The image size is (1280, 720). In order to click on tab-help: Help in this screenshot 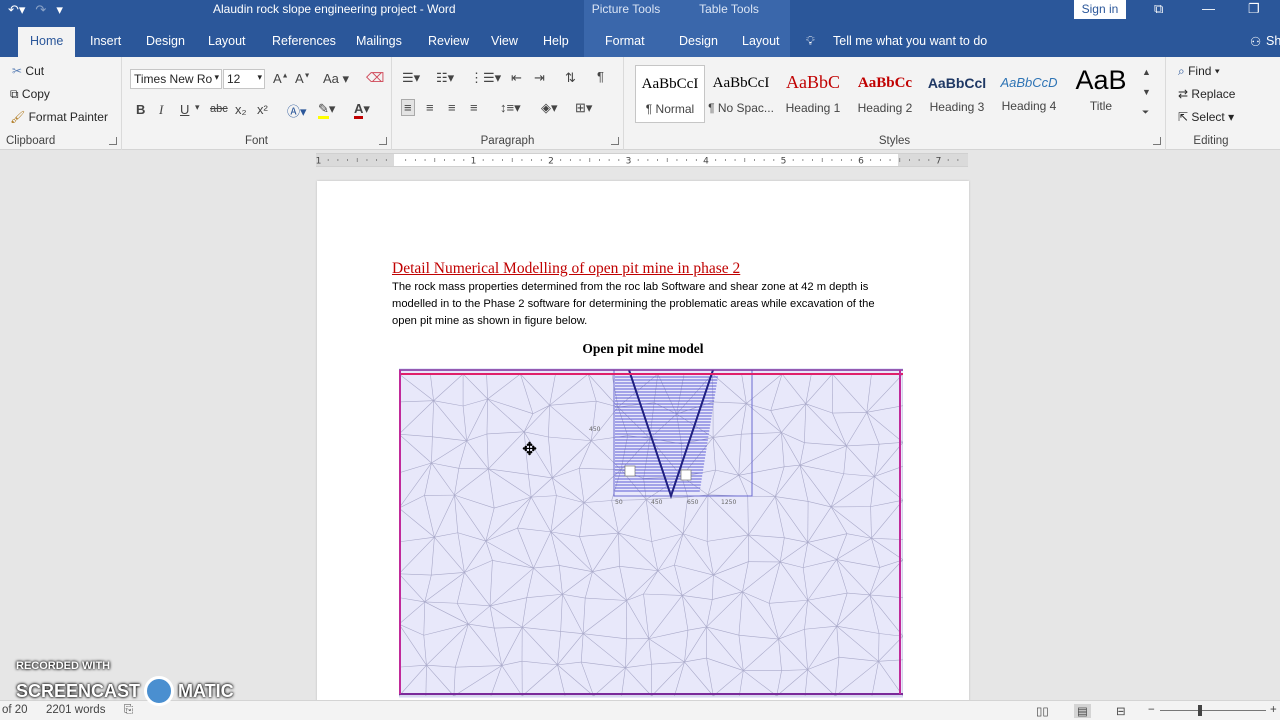, I will do `click(556, 41)`.